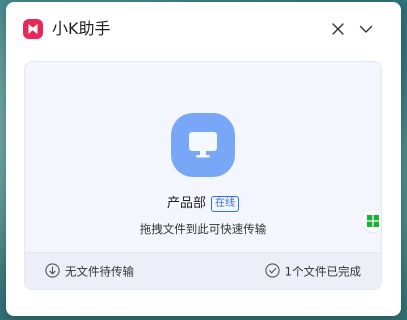 The height and width of the screenshot is (320, 407). I want to click on monitor-icon, so click(203, 145).